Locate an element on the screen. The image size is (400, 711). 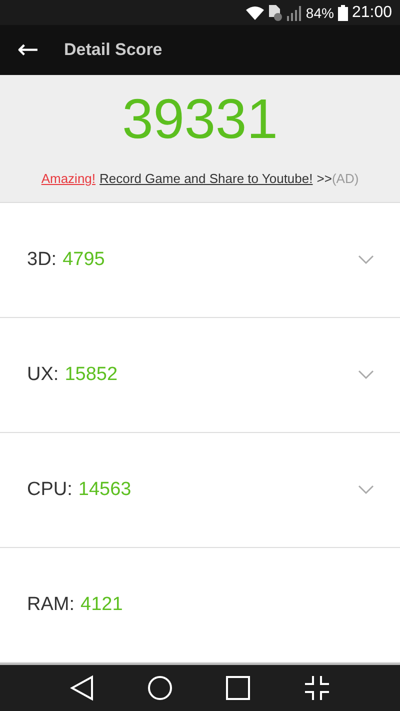
score-label: RAM: is located at coordinates (50, 605).